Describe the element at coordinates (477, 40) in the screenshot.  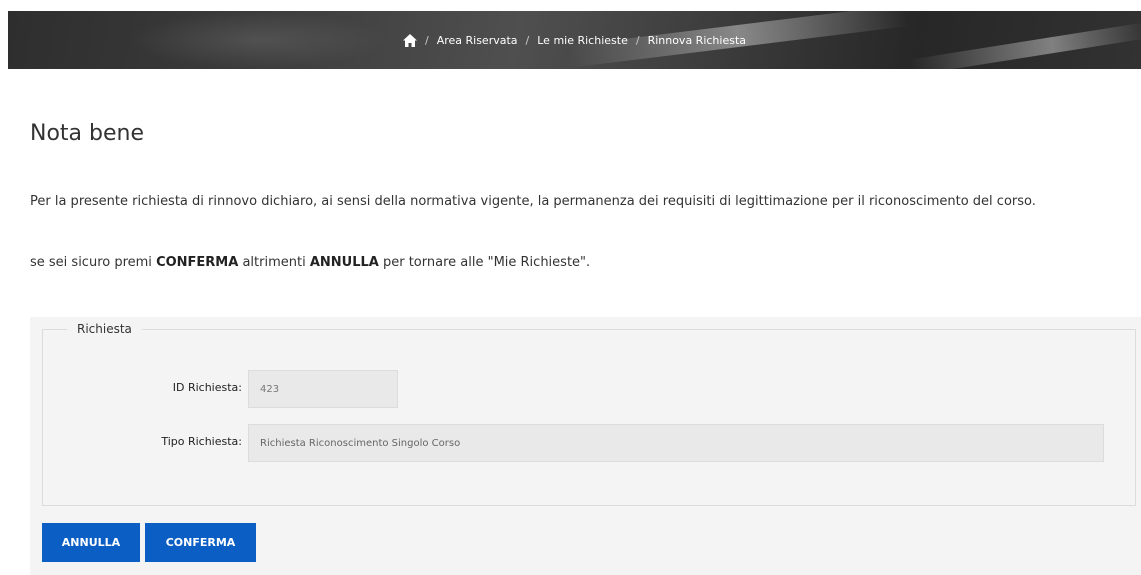
I see `breadcrumb-area-riservata: Area Riservata` at that location.